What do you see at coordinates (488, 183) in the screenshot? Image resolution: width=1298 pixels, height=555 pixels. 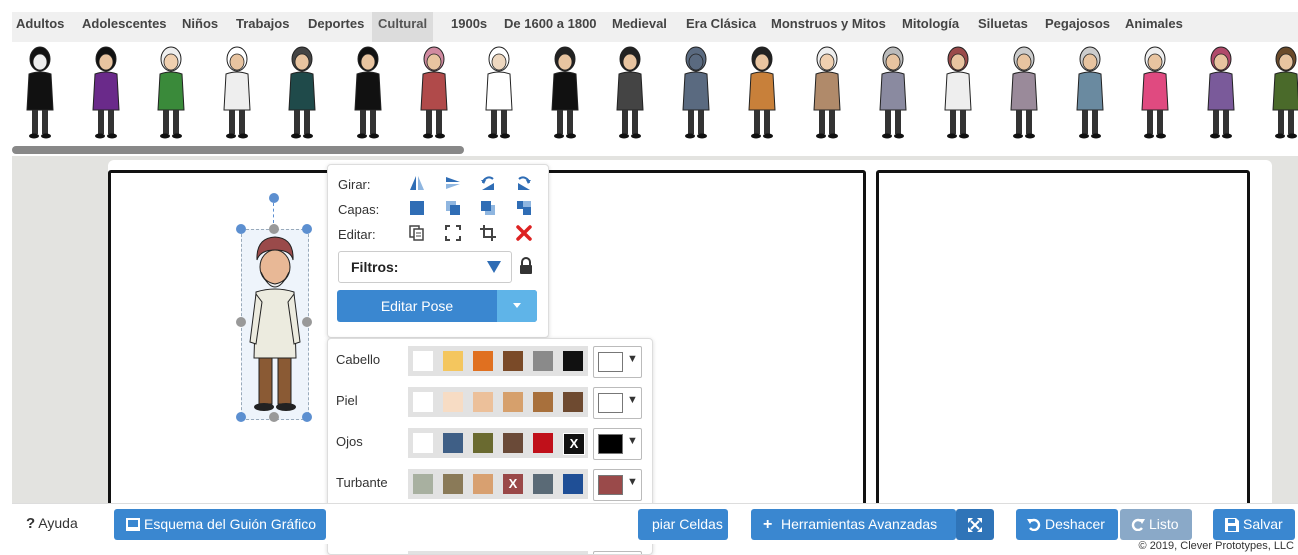 I see `rotate-left-icon` at bounding box center [488, 183].